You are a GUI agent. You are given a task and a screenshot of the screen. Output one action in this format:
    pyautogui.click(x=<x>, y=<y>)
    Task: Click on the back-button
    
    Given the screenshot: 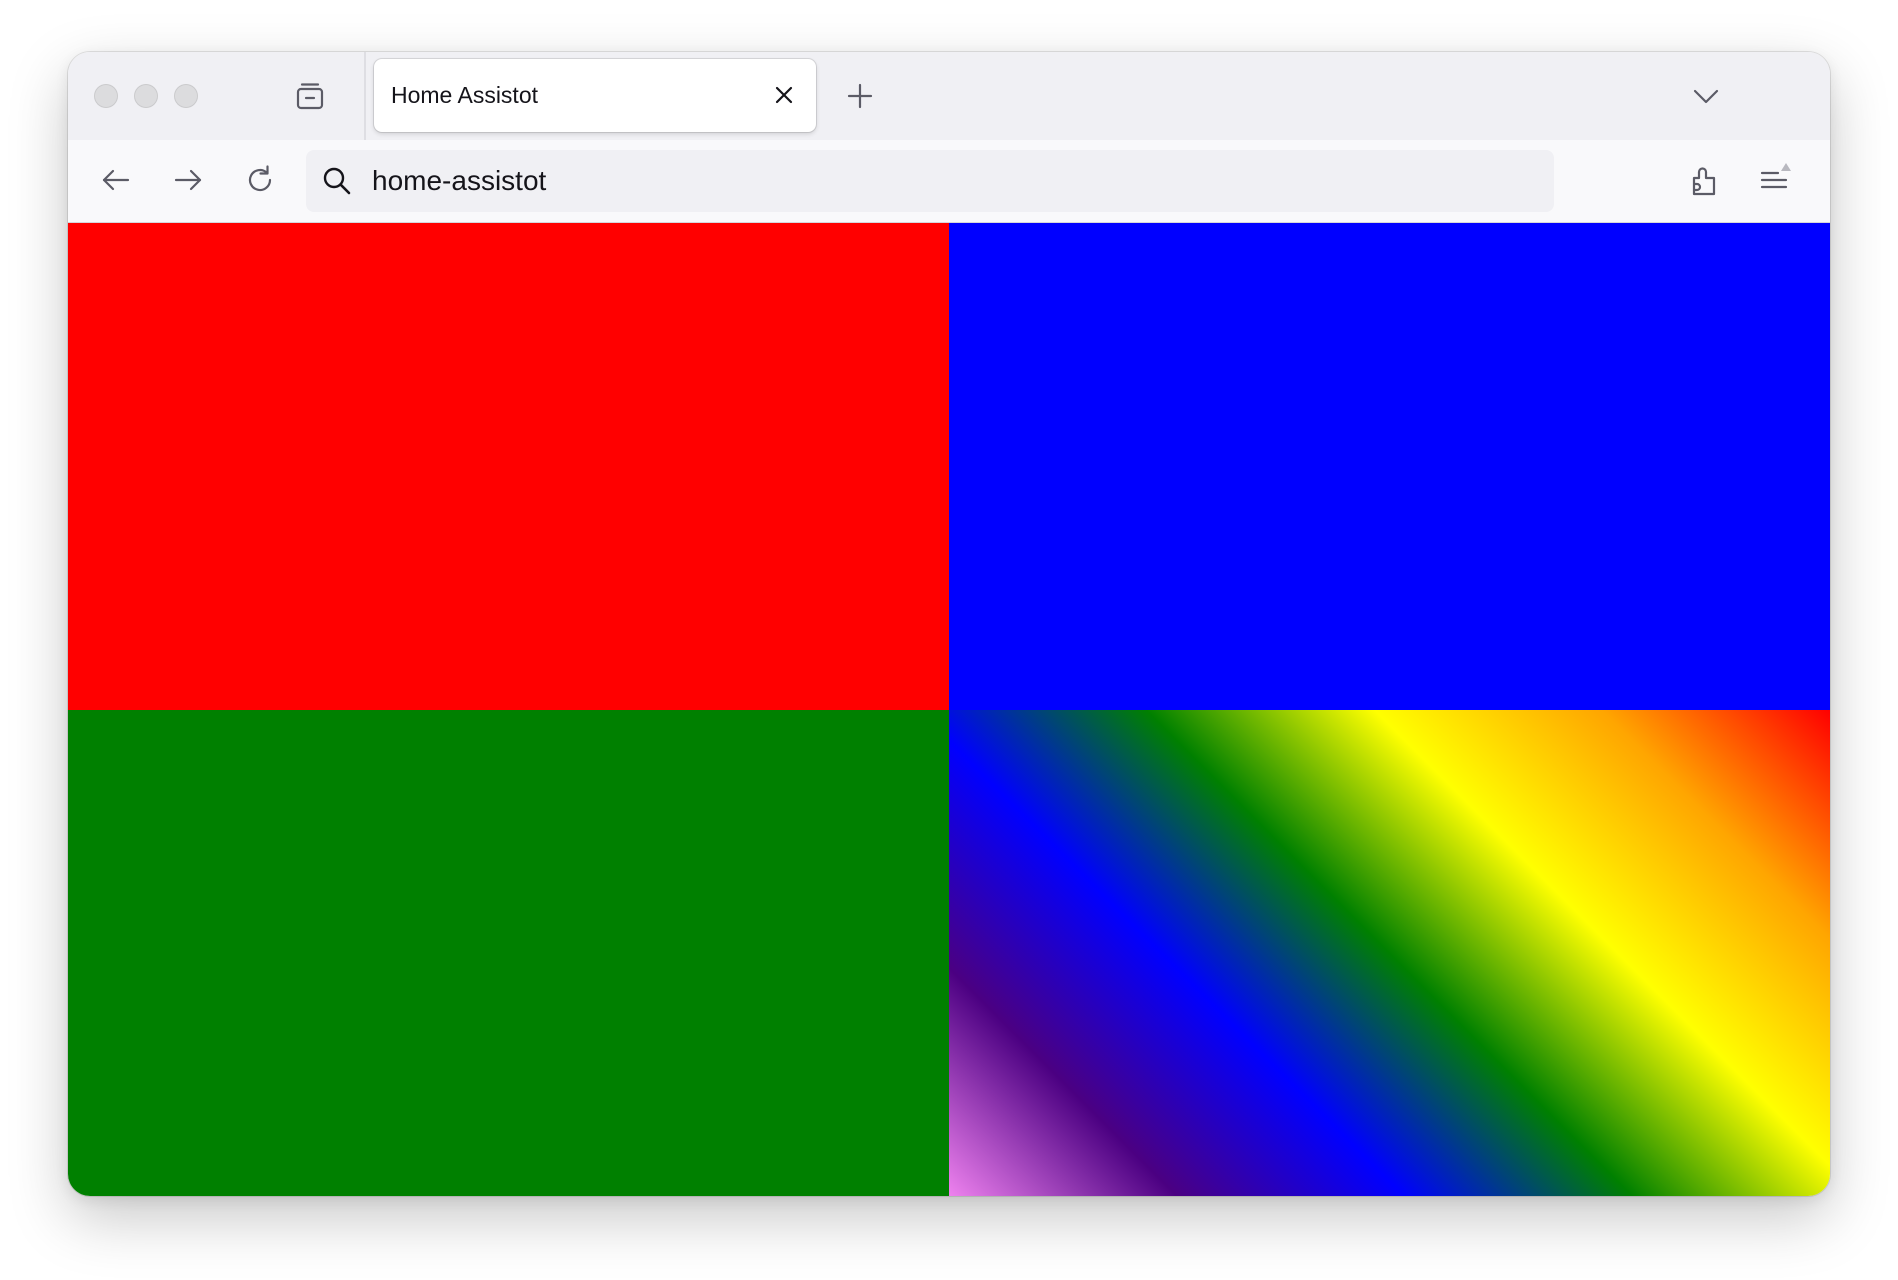 What is the action you would take?
    pyautogui.click(x=116, y=180)
    